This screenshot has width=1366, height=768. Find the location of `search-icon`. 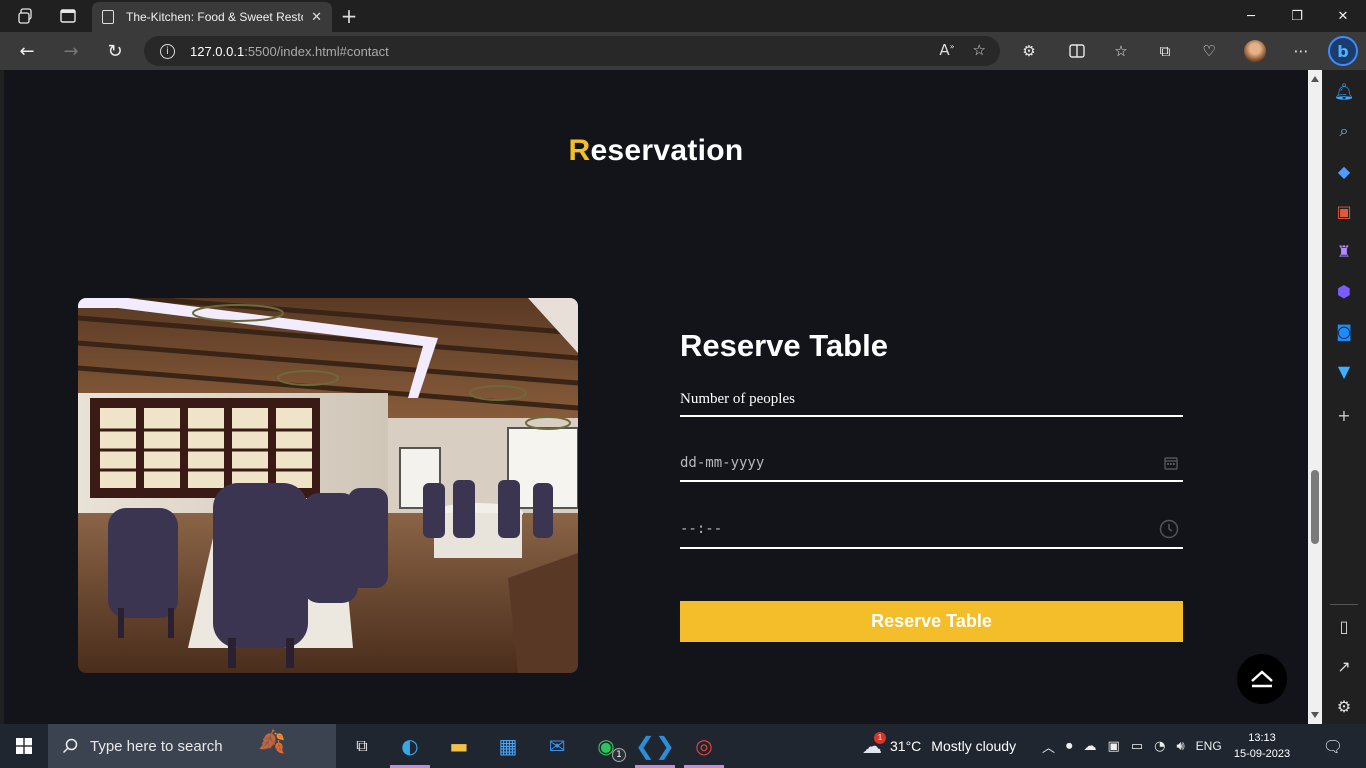

search-icon is located at coordinates (70, 746).